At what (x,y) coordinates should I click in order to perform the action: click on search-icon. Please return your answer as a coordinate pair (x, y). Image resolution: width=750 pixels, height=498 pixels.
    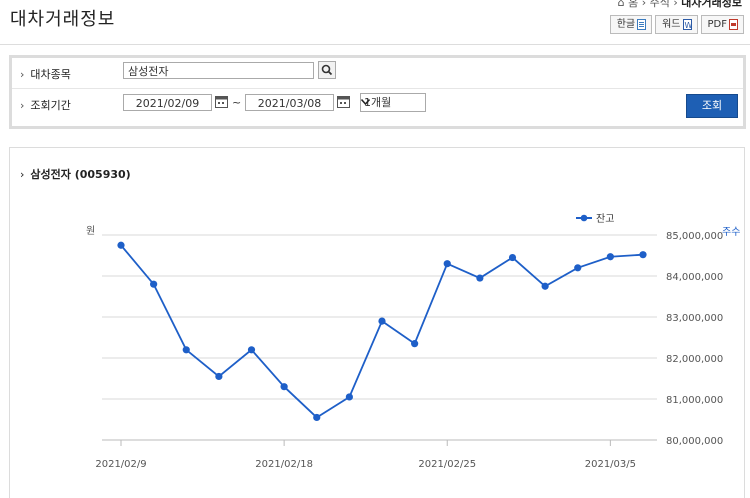
    Looking at the image, I should click on (327, 70).